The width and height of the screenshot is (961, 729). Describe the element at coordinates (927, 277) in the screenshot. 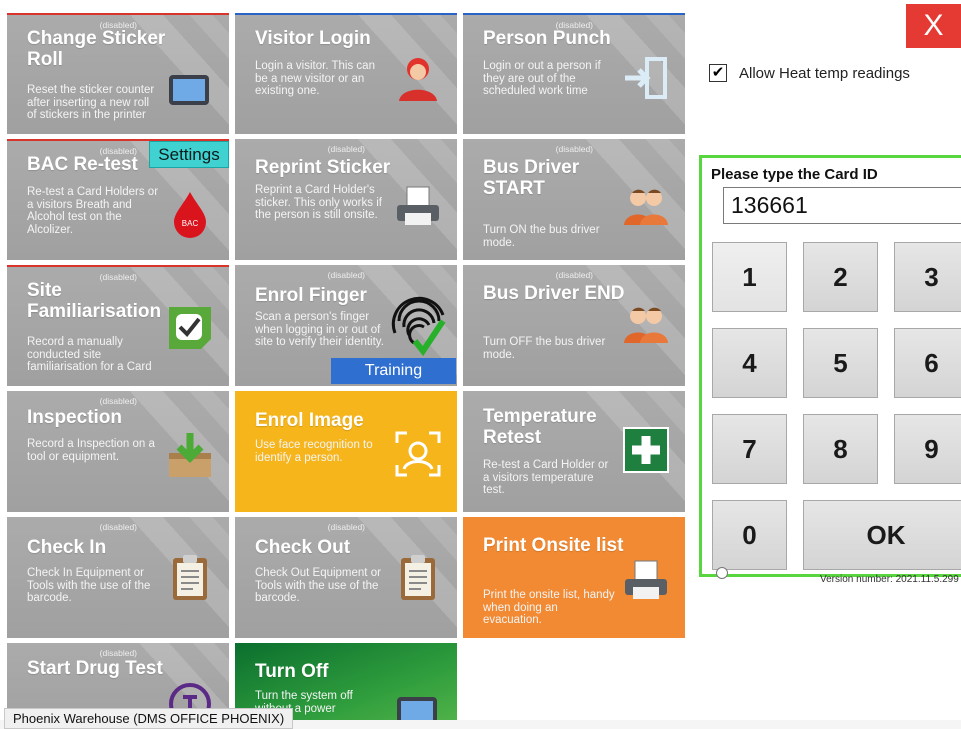

I see `key-3: 3` at that location.